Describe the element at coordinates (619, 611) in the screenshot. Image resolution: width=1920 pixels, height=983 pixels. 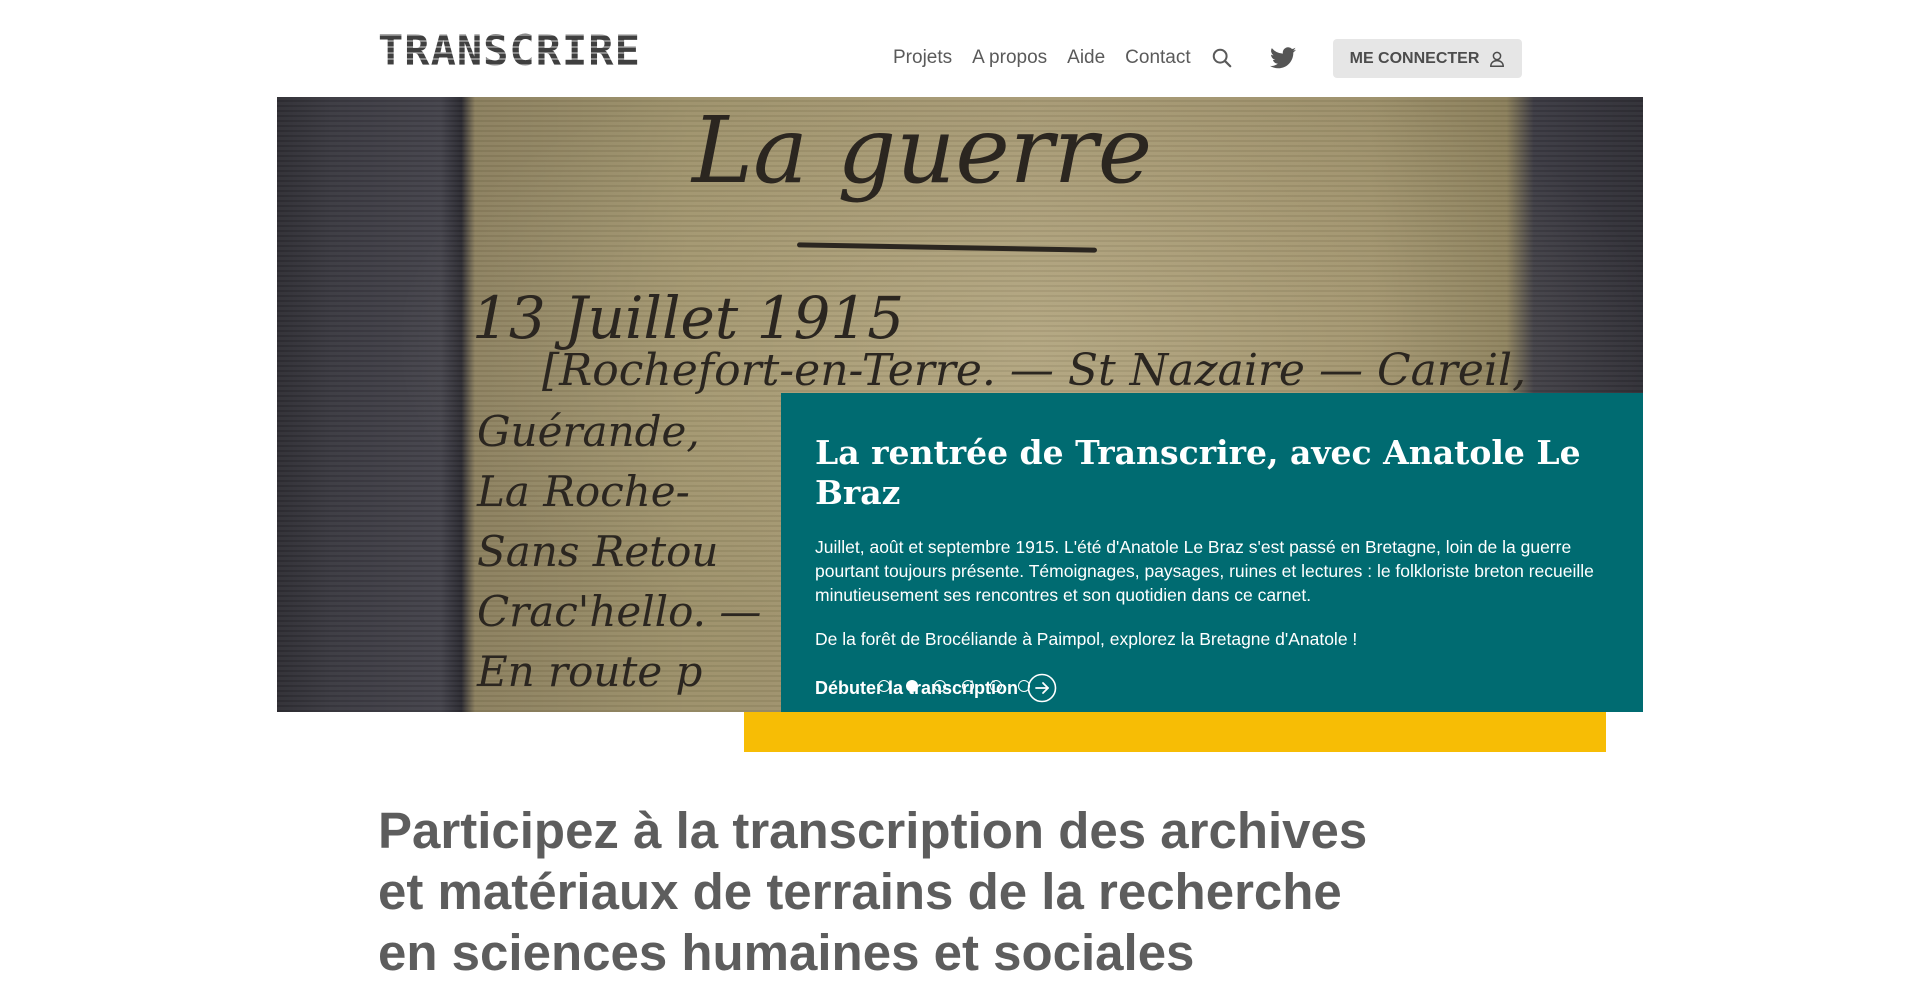
I see `handwriting-line: Crac'hello. —` at that location.